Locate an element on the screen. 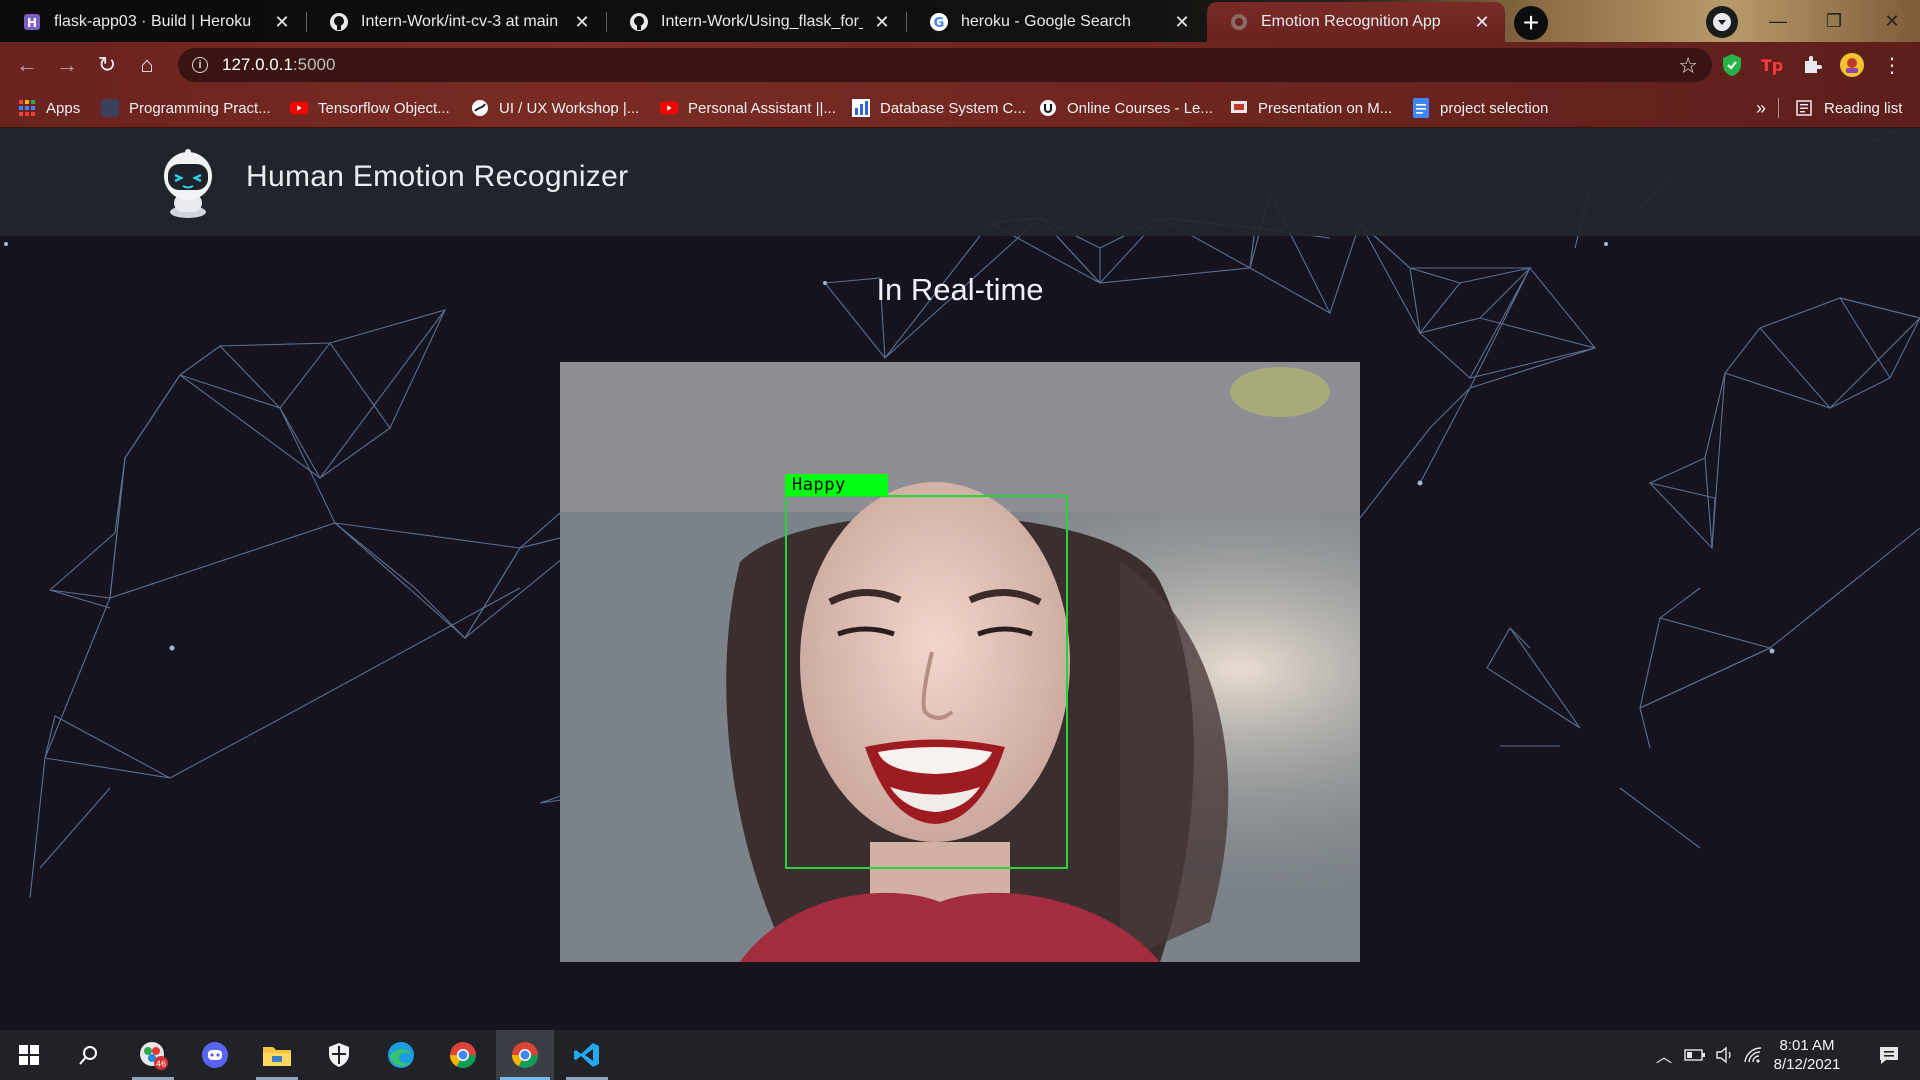 The width and height of the screenshot is (1920, 1080). tab-google-search: G heroku - Google Search ✕ is located at coordinates (1056, 22).